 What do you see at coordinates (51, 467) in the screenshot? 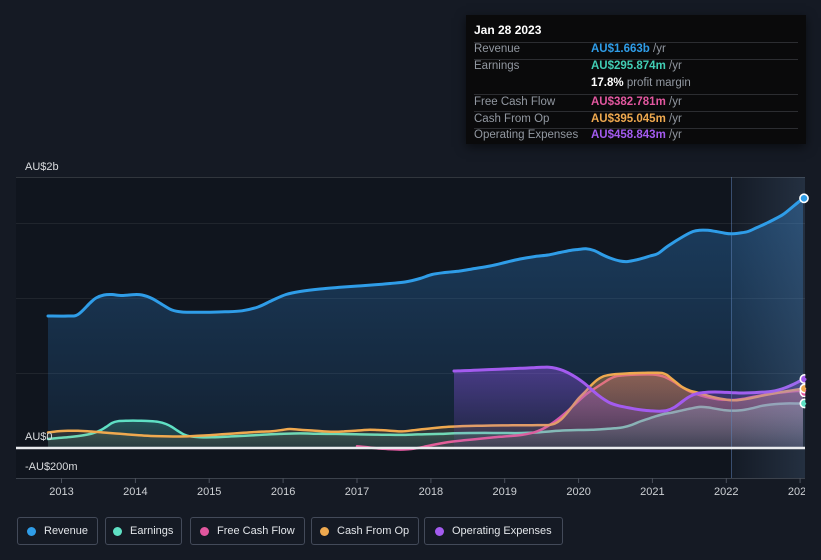
I see `svg-text: -AU$200m` at bounding box center [51, 467].